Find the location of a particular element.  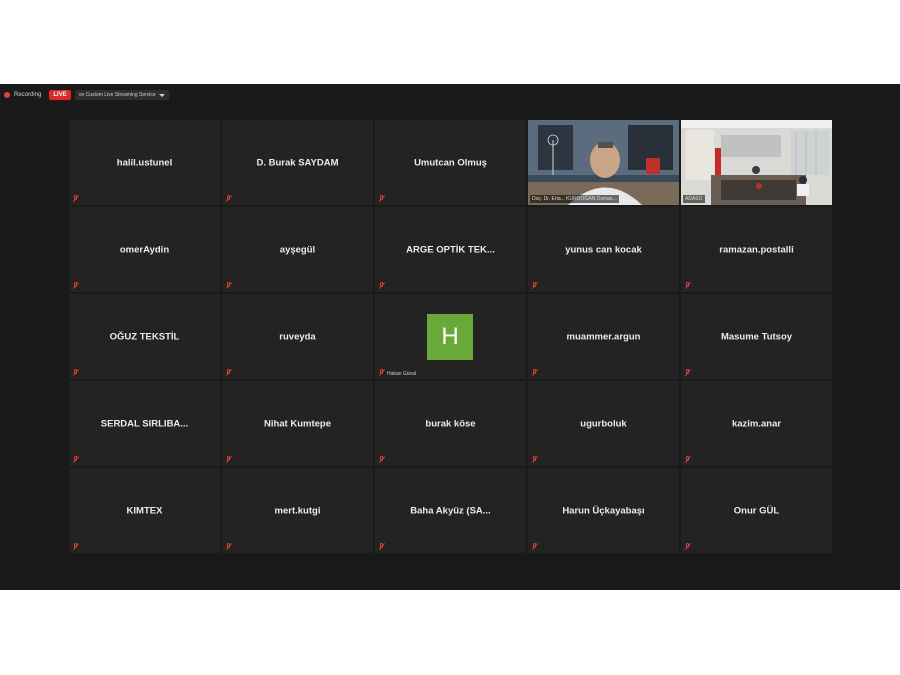

participant-tile: ayşegül is located at coordinates (297, 249).